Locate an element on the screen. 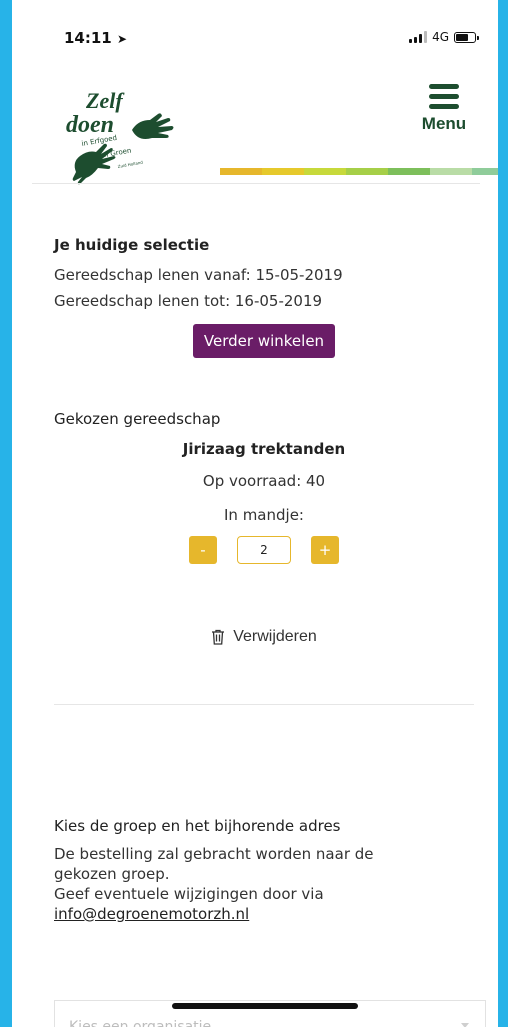 The width and height of the screenshot is (508, 1027). remove-item-button: Verwijderen is located at coordinates (264, 637).